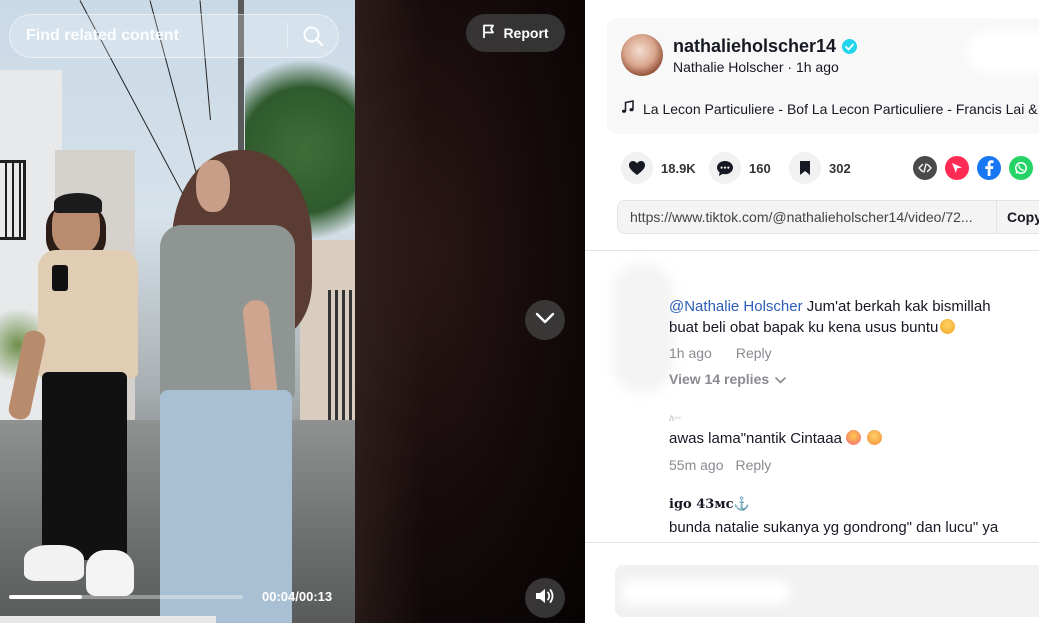 The width and height of the screenshot is (1039, 623). I want to click on comment-mention: @Nathalie Holscher, so click(736, 306).